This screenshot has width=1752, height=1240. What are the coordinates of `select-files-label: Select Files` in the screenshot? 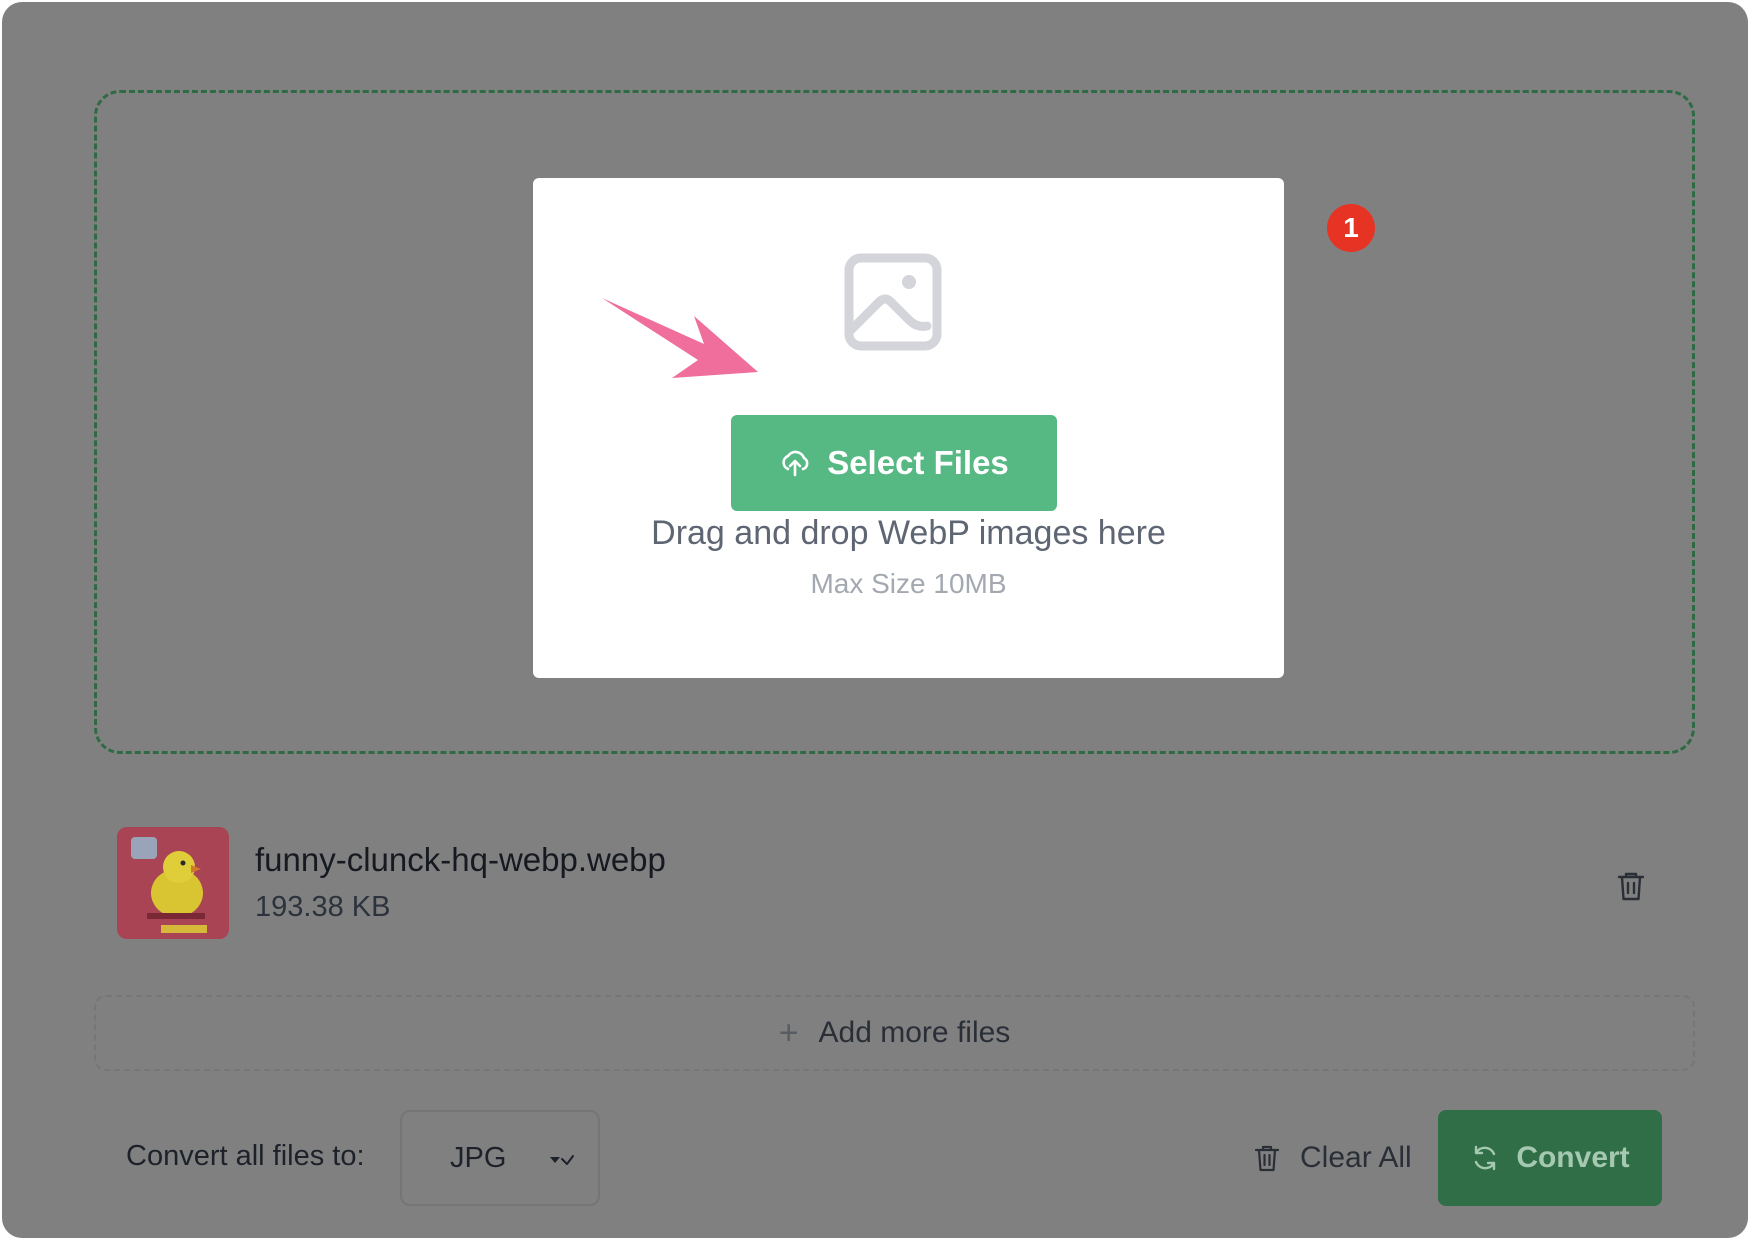 It's located at (918, 462).